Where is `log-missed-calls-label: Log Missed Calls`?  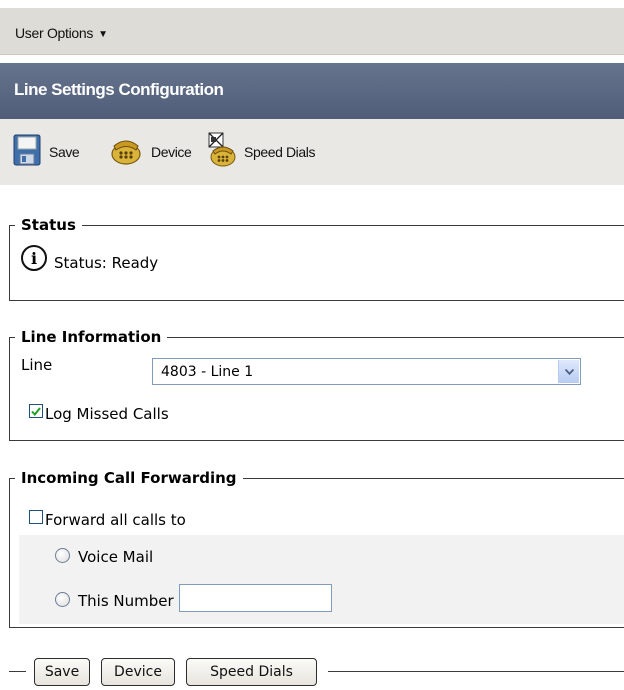 log-missed-calls-label: Log Missed Calls is located at coordinates (107, 414).